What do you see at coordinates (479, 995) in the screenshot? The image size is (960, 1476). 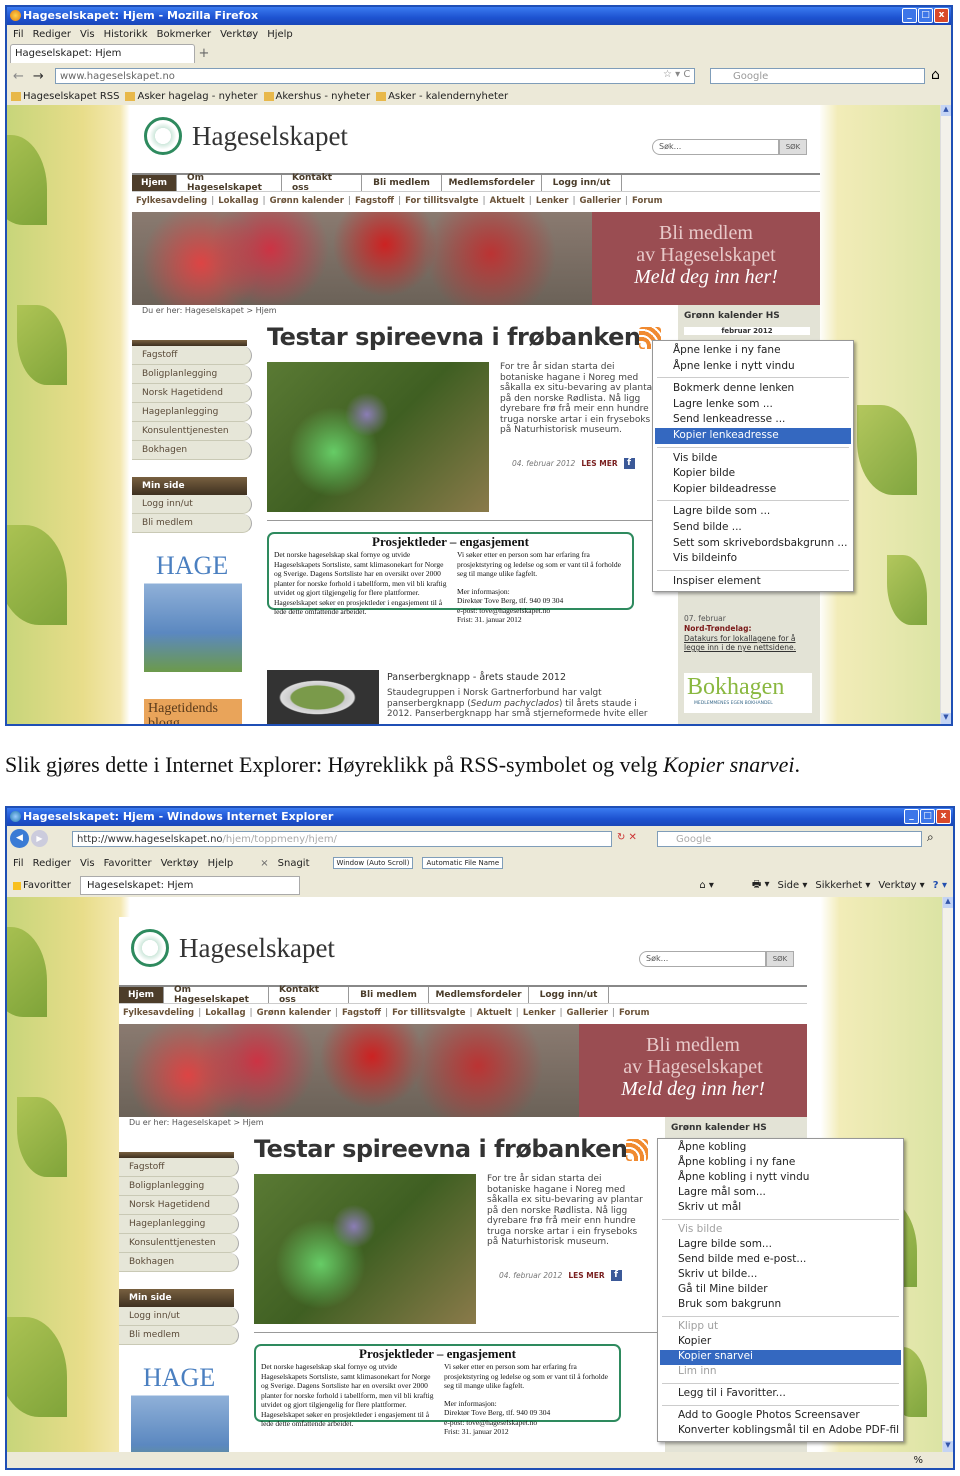 I see `nav-item: Medlemsfordeler` at bounding box center [479, 995].